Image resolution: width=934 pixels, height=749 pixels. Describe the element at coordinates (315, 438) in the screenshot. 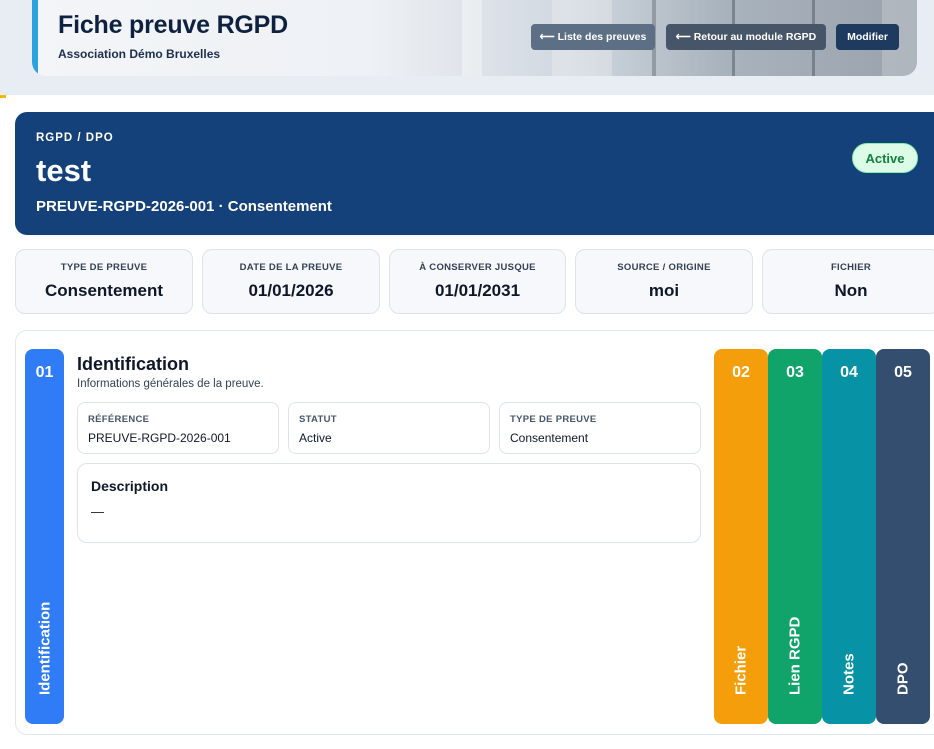

I see `field-value: Active` at that location.